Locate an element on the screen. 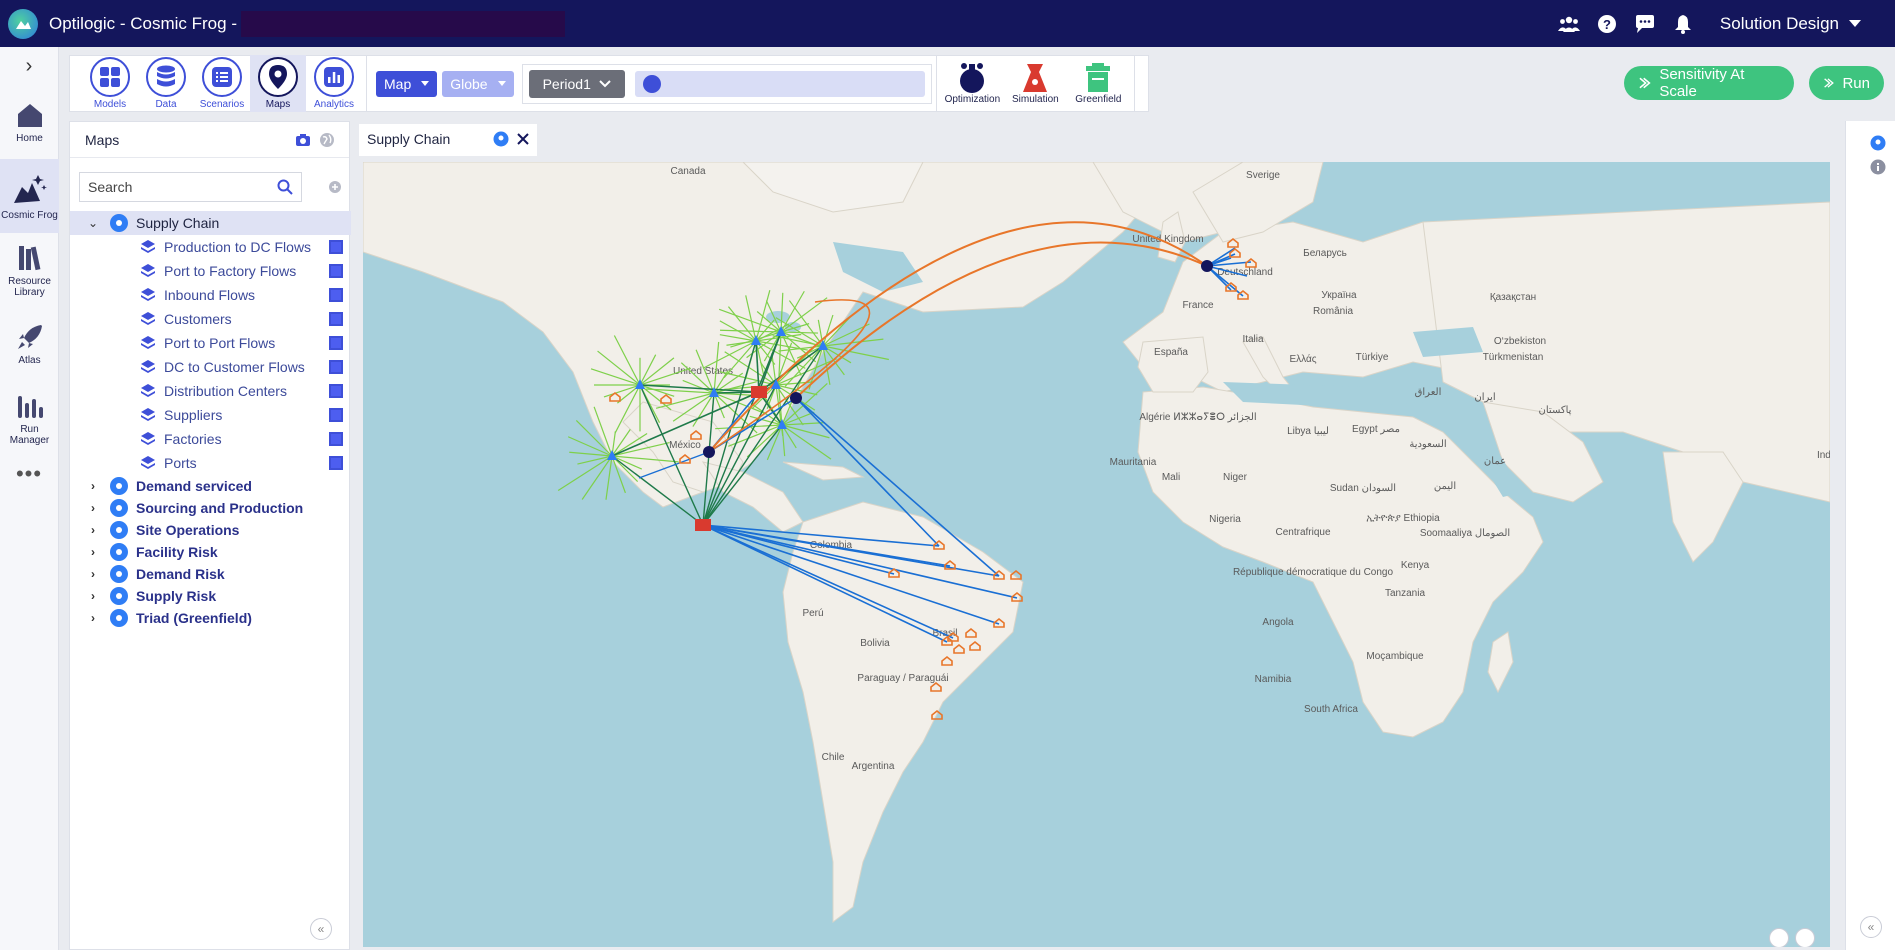 The image size is (1895, 950). tool-analytics: Analytics is located at coordinates (334, 83).